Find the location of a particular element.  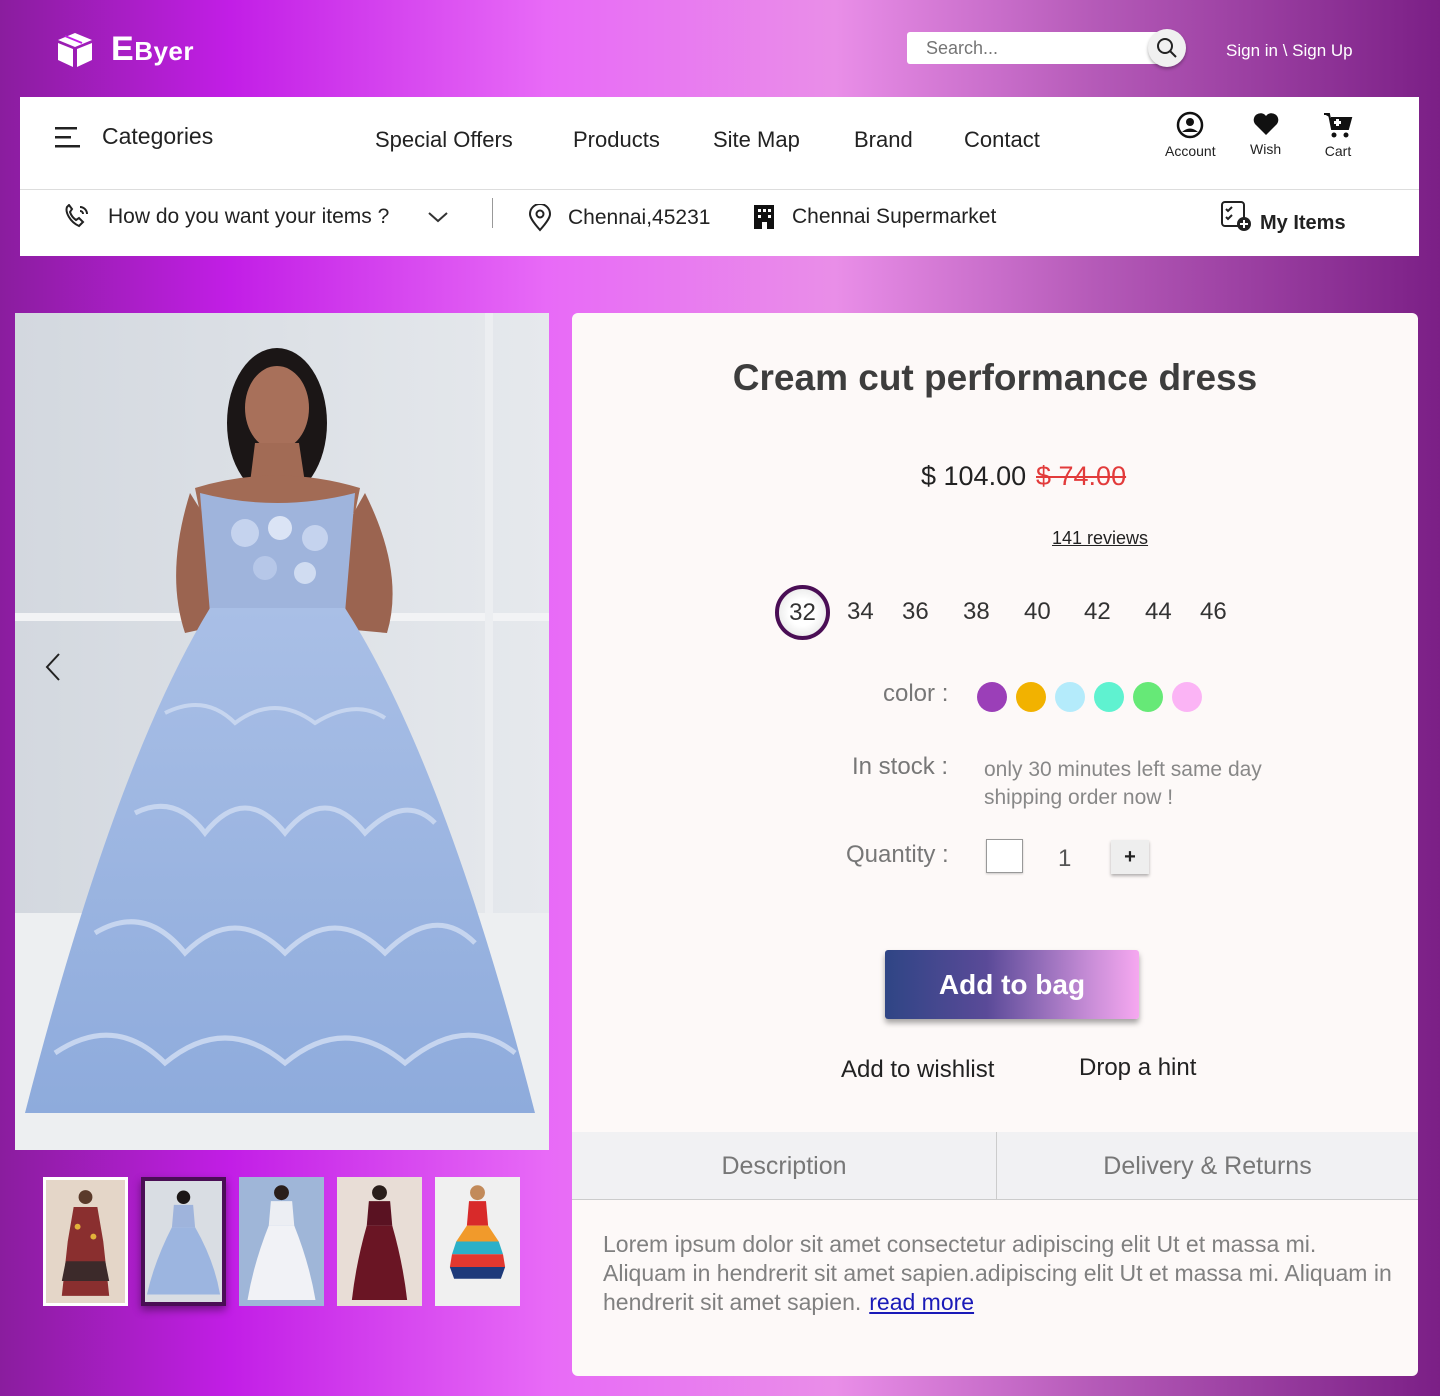

size-option: 36 is located at coordinates (915, 612).